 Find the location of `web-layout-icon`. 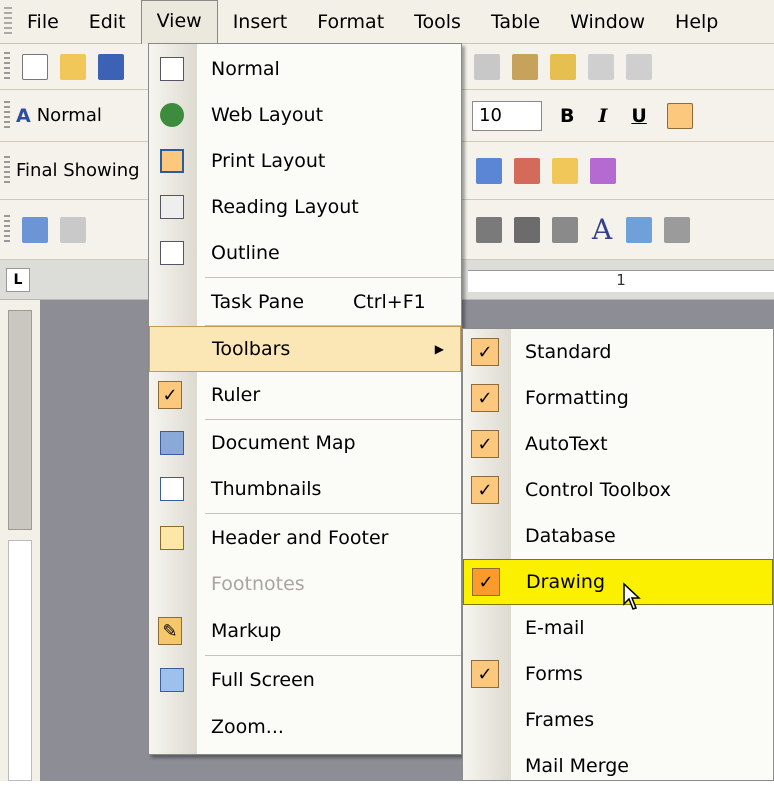

web-layout-icon is located at coordinates (172, 115).